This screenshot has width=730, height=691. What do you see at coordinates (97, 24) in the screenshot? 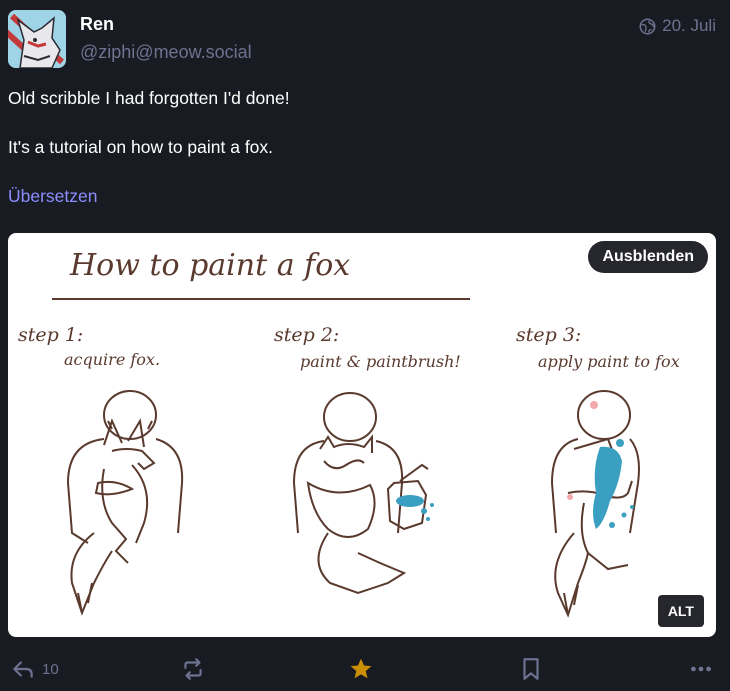
I see `display-name: Ren` at bounding box center [97, 24].